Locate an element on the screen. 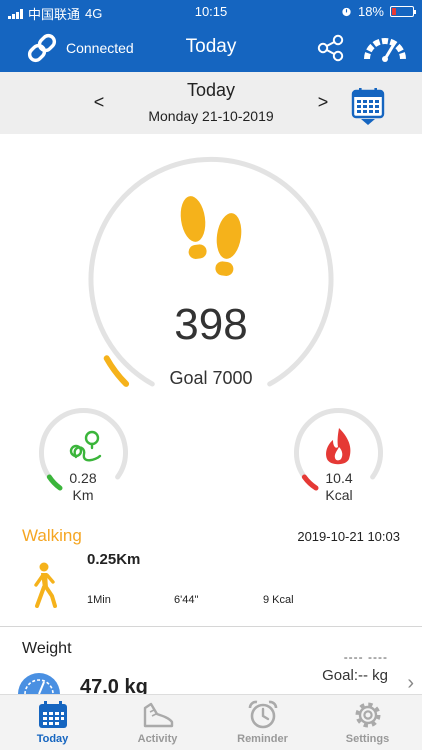  walking-person-icon is located at coordinates (45, 585).